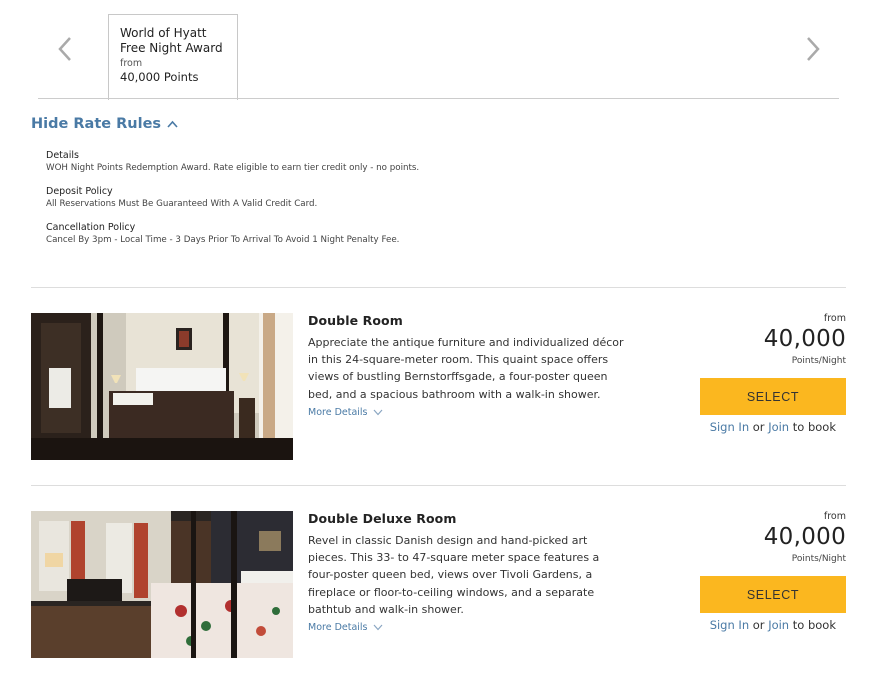  I want to click on rate-tab-from-label: from, so click(131, 63).